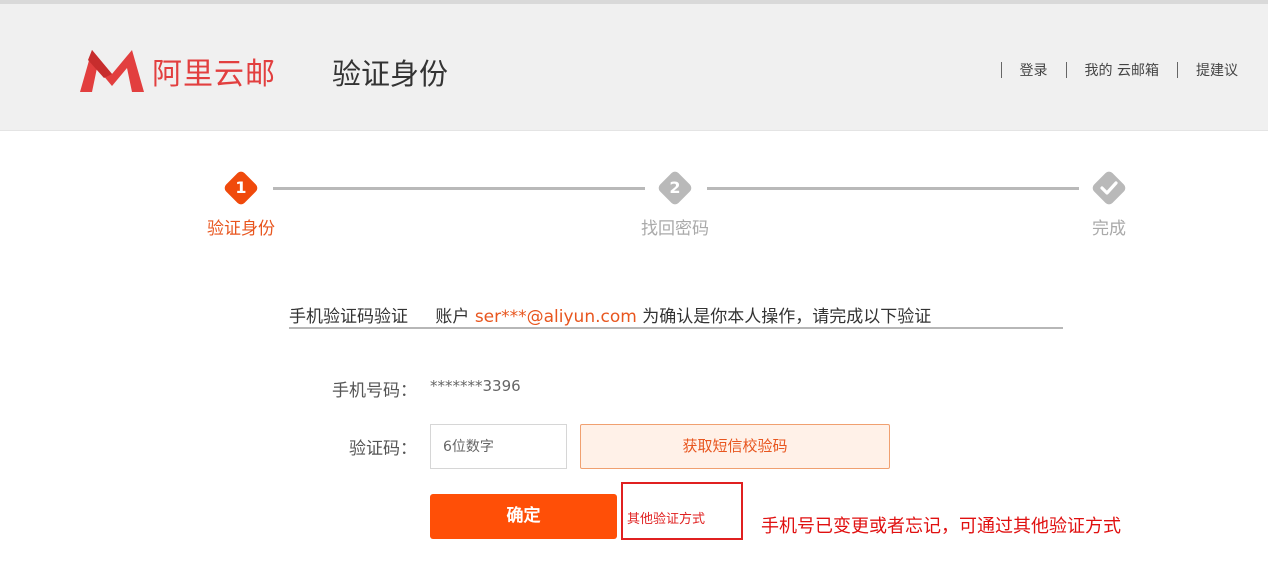 The image size is (1268, 569). I want to click on step-3-label: 完成, so click(1109, 229).